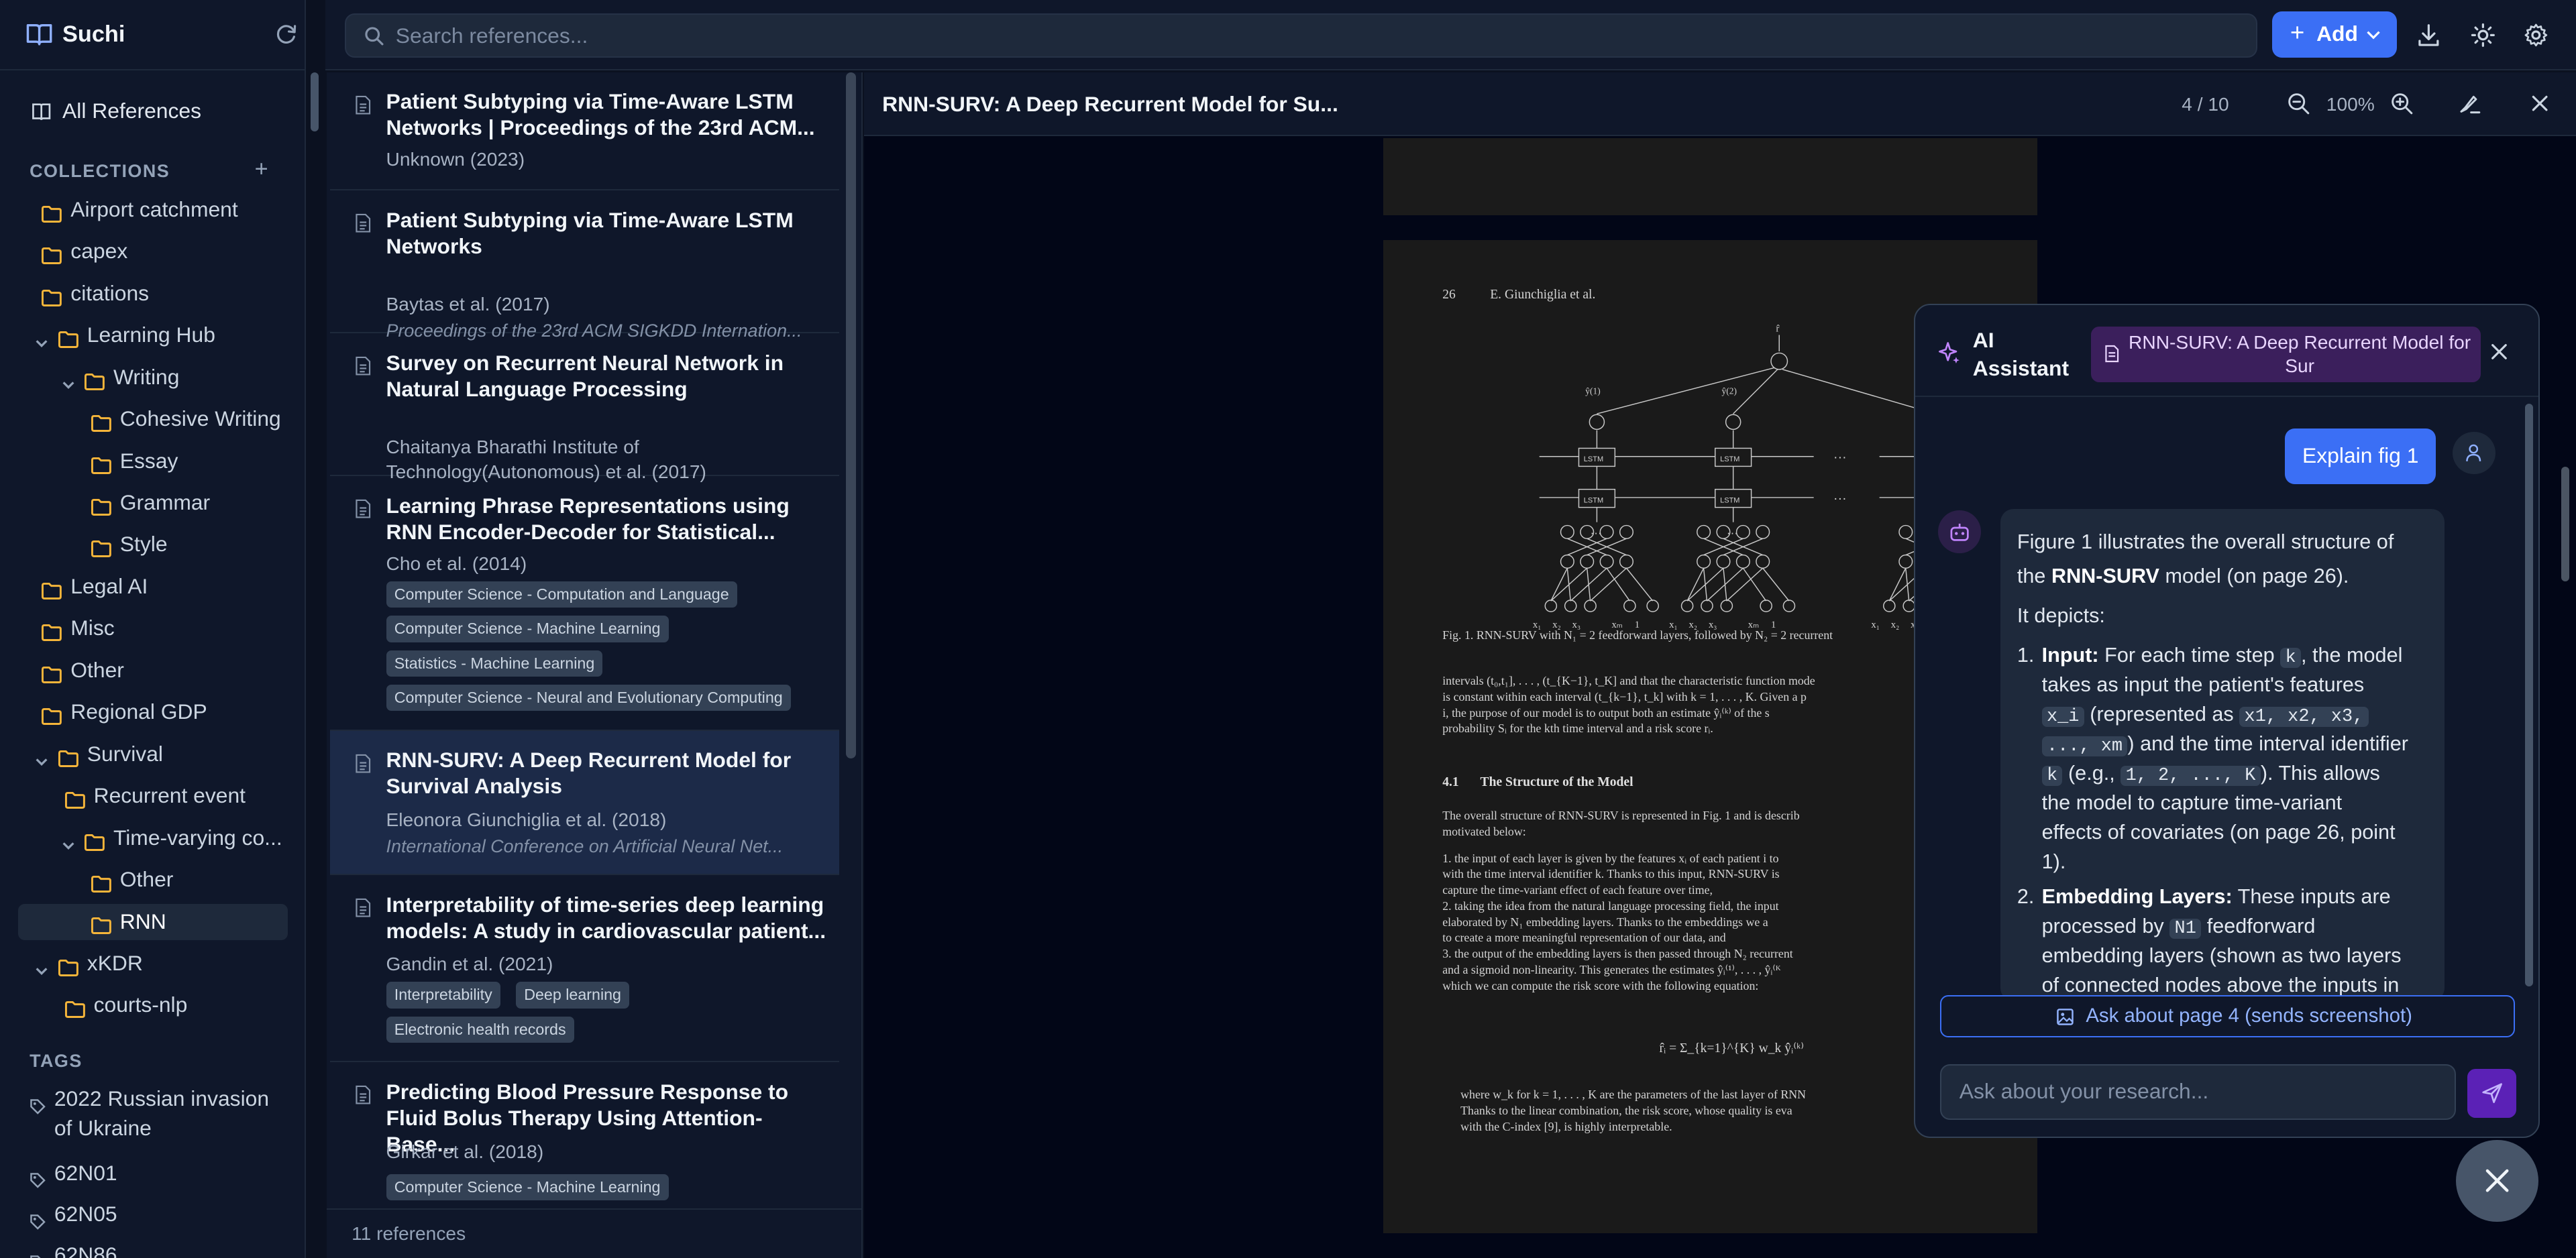 Image resolution: width=2576 pixels, height=1258 pixels. What do you see at coordinates (2469, 103) in the screenshot?
I see `highlighter-icon` at bounding box center [2469, 103].